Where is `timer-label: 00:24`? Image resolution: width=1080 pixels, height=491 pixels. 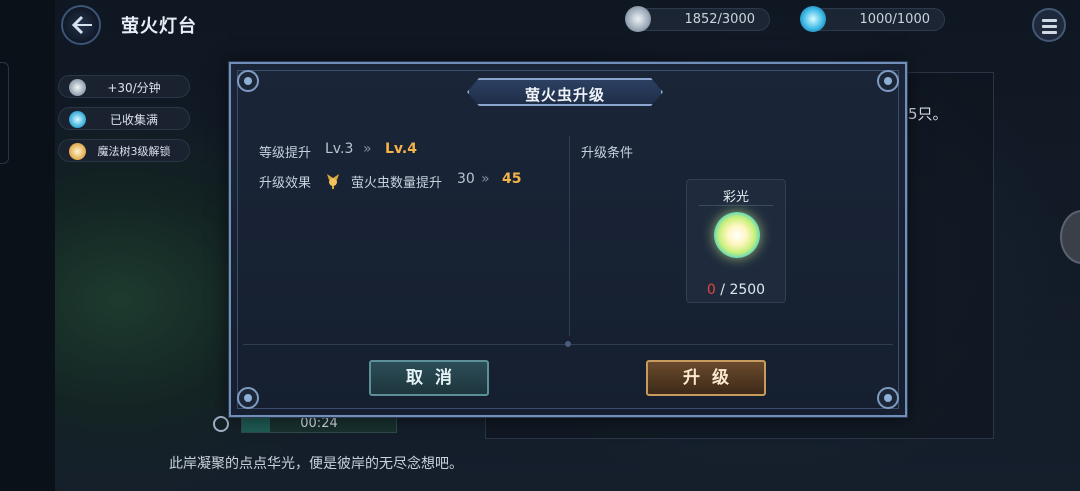 timer-label: 00:24 is located at coordinates (319, 423).